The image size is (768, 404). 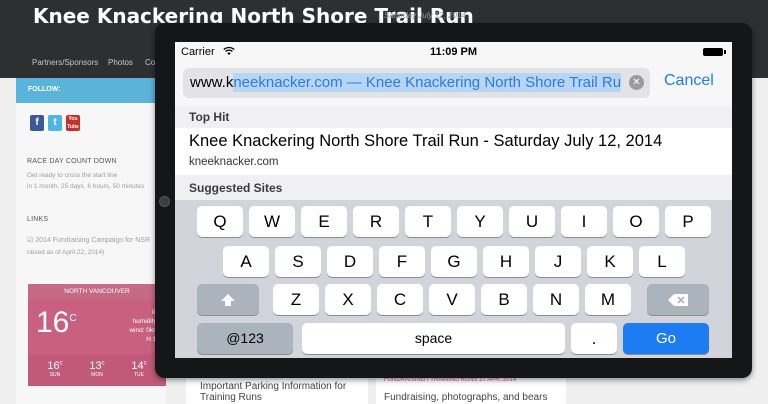 What do you see at coordinates (350, 261) in the screenshot?
I see `key-d: D` at bounding box center [350, 261].